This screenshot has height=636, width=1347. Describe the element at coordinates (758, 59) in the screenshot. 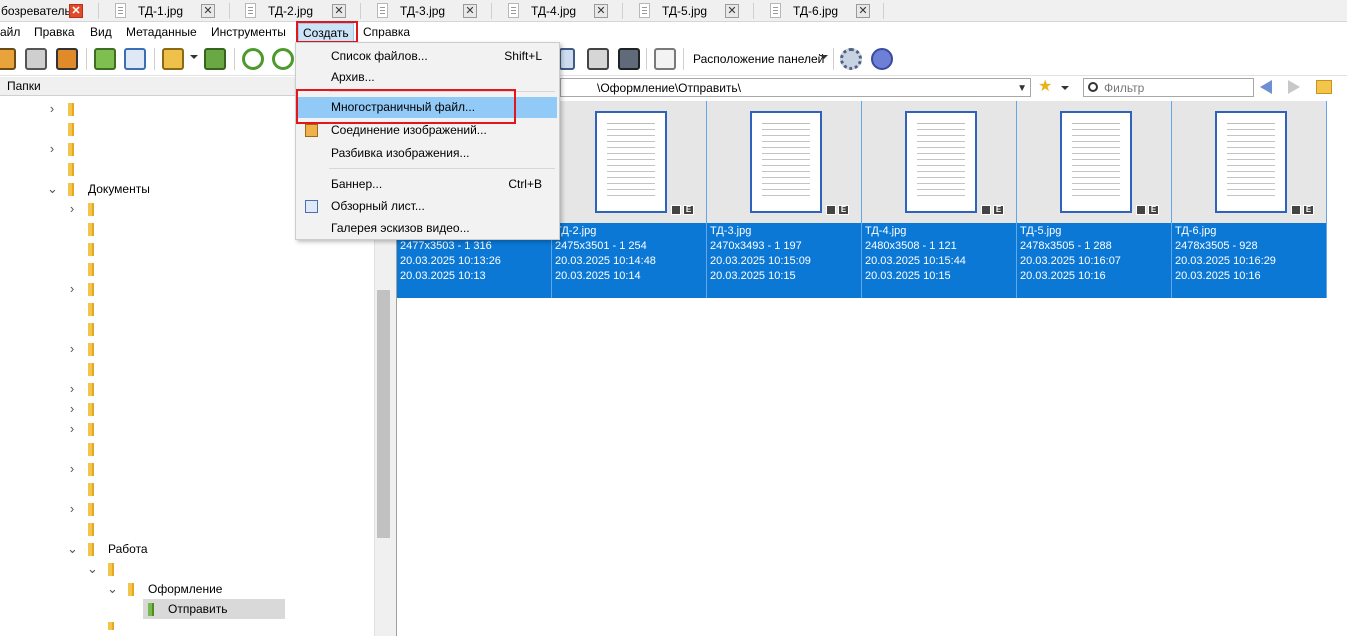

I see `panel-layout-button: Расположение панелей` at that location.